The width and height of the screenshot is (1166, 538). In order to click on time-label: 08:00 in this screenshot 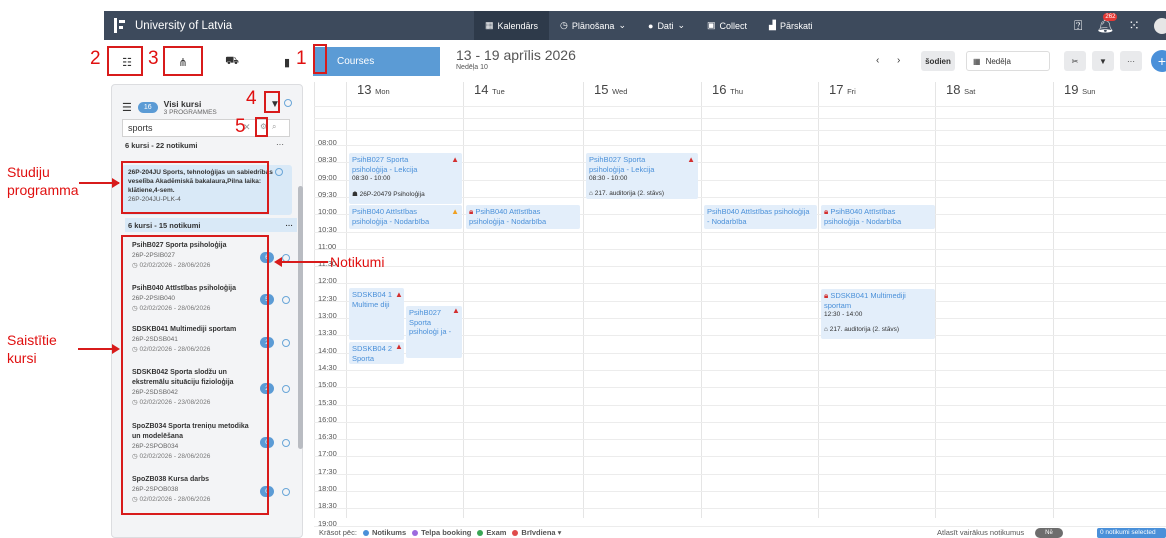, I will do `click(327, 142)`.